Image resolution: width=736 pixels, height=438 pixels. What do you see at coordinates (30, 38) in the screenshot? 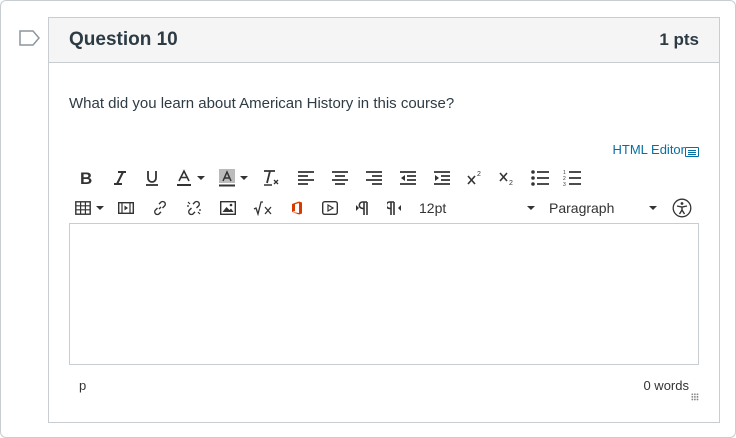
I see `flag-question-icon` at bounding box center [30, 38].